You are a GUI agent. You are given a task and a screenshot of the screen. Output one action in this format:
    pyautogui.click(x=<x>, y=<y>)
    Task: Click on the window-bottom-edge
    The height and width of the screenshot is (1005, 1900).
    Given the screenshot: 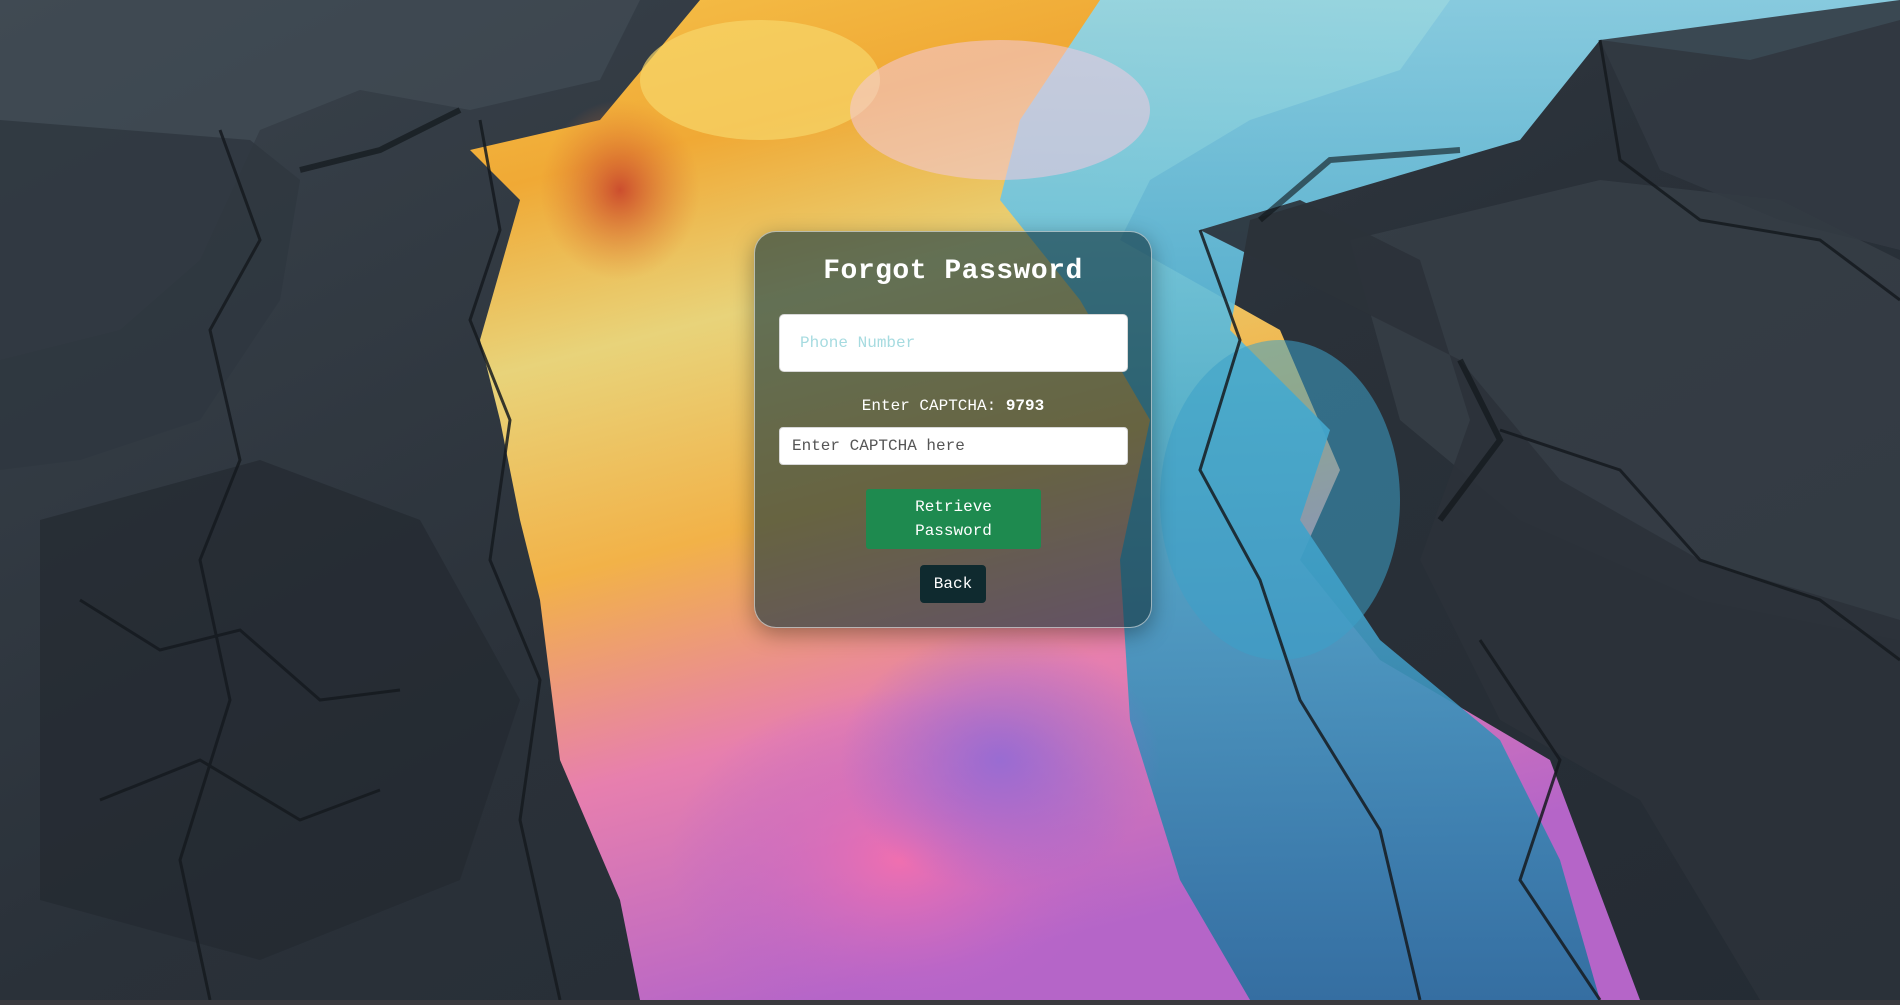 What is the action you would take?
    pyautogui.click(x=950, y=1002)
    